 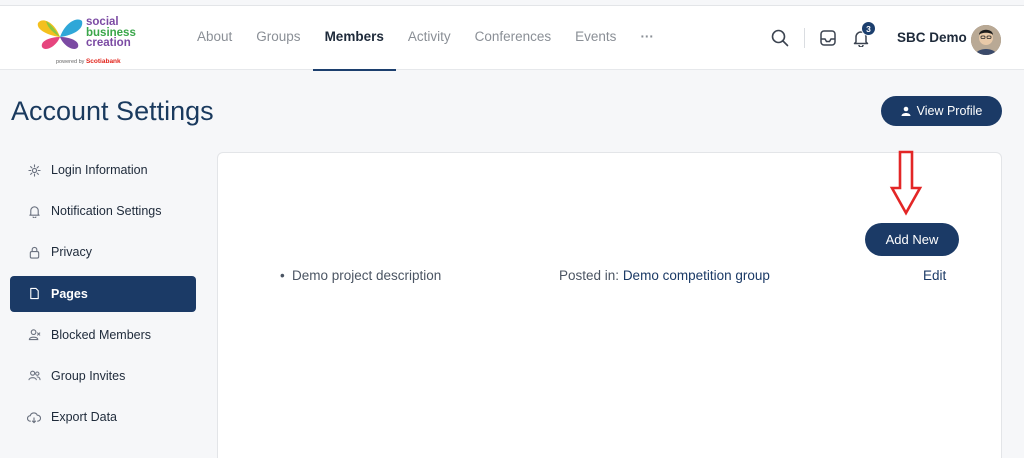 I want to click on logo-line-1: social, so click(x=102, y=22).